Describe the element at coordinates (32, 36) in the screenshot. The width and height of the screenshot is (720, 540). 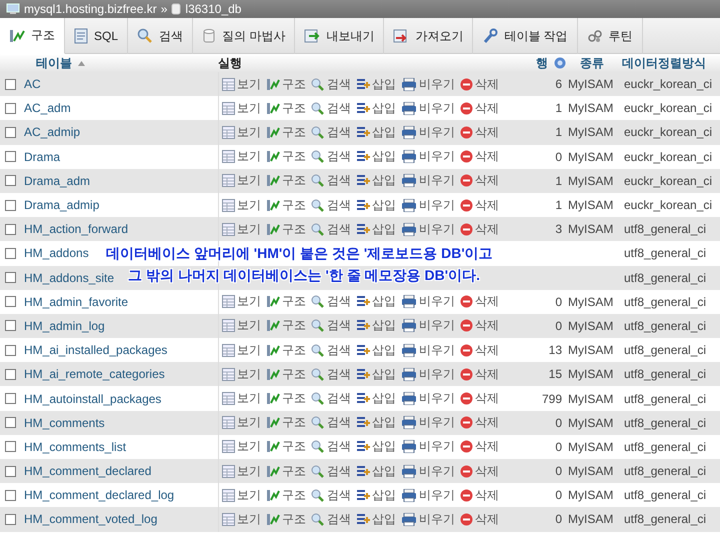
I see `tab: 구조` at that location.